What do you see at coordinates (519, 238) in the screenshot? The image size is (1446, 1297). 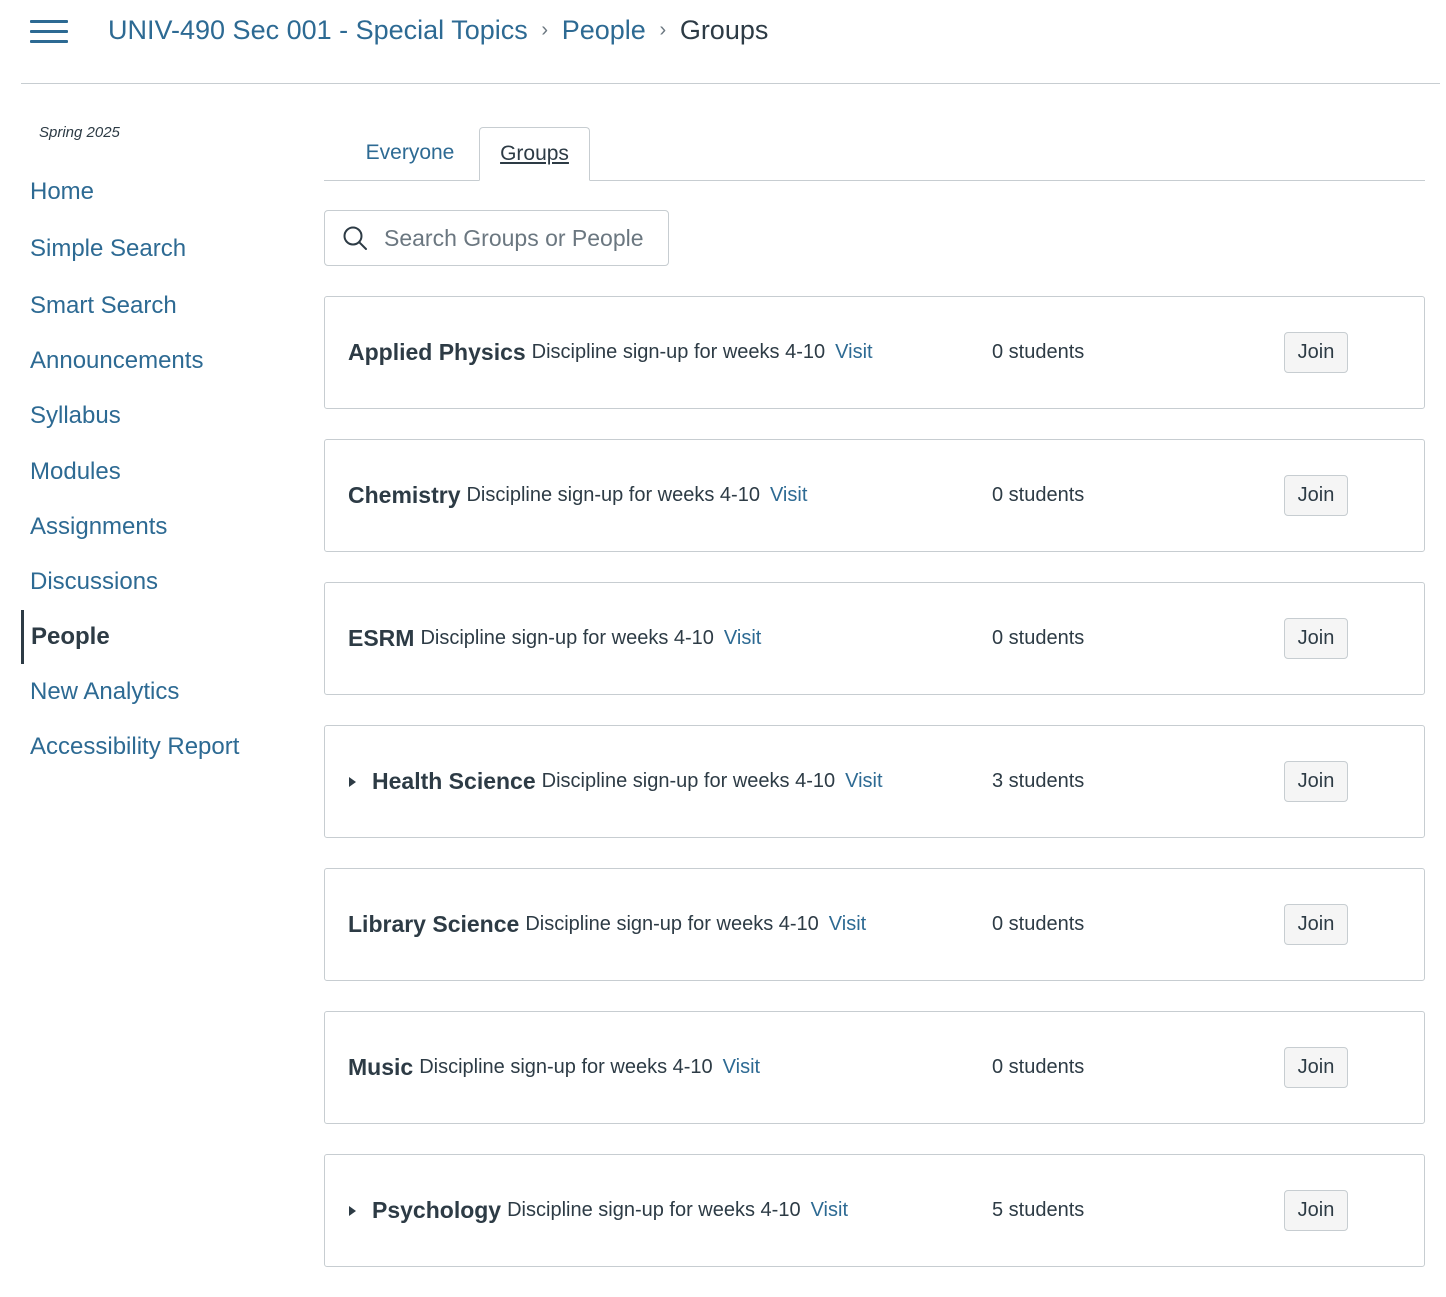 I see `search-input` at bounding box center [519, 238].